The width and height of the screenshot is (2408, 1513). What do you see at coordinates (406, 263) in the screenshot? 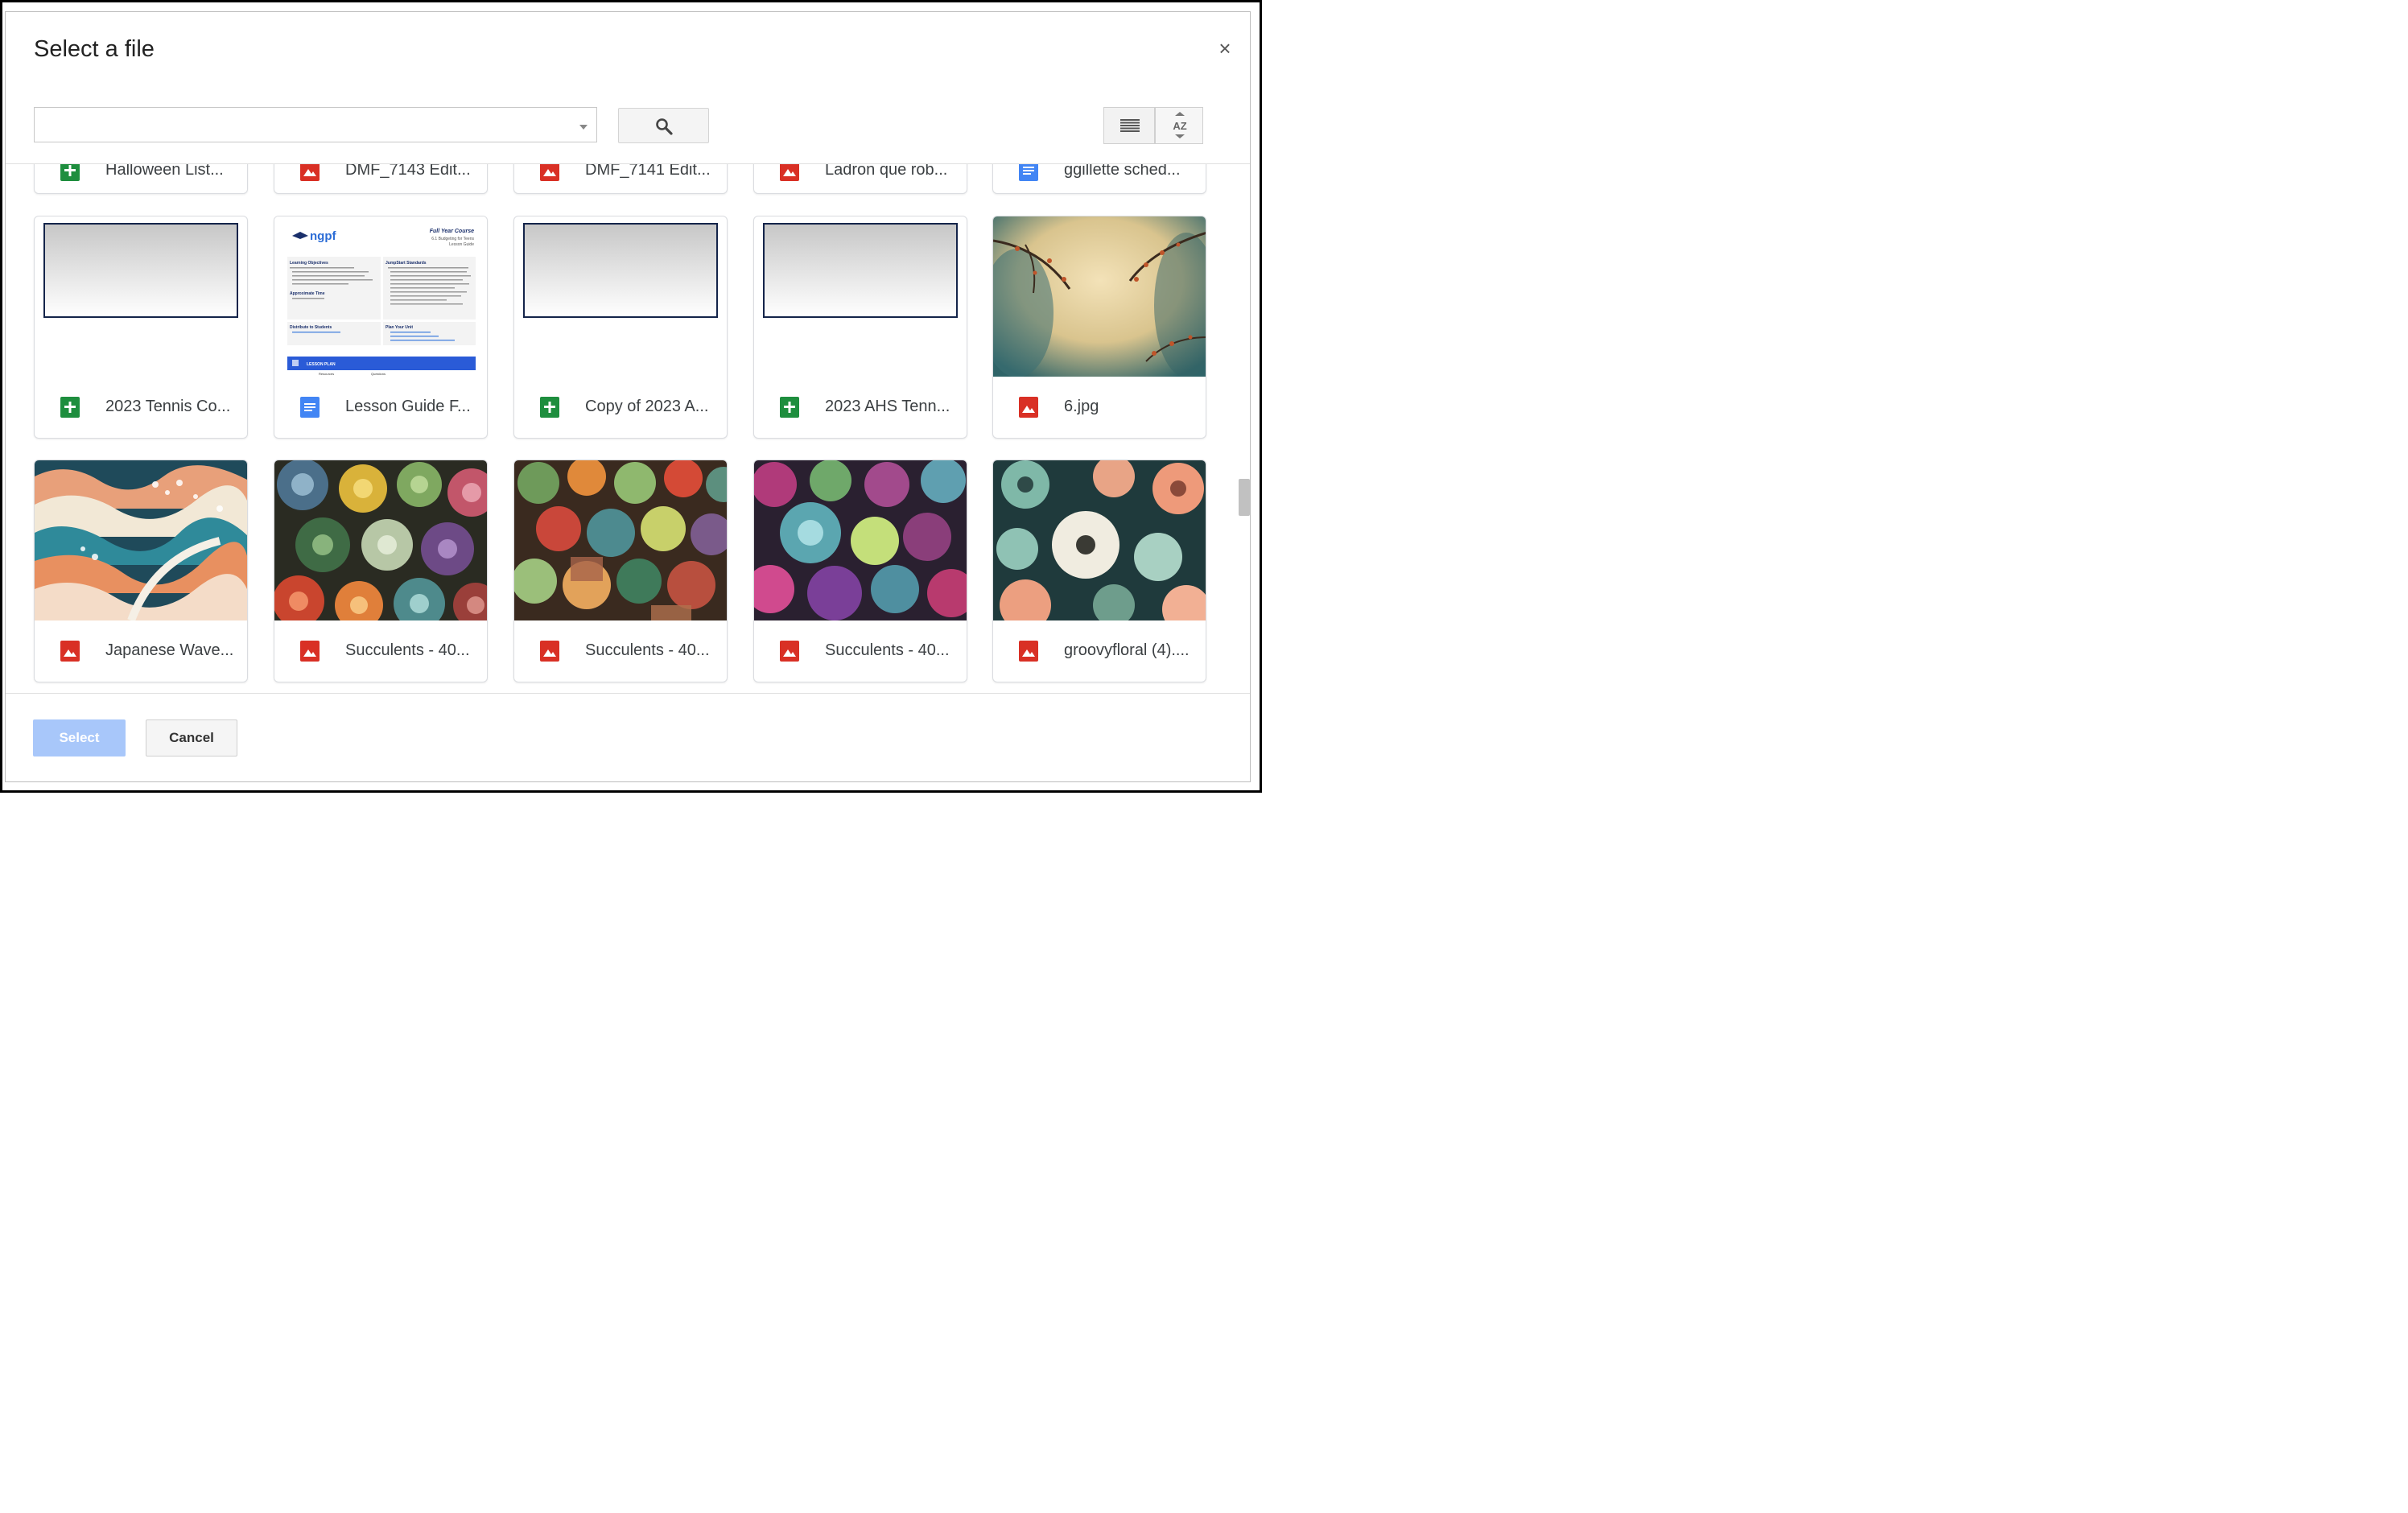
I see `lesson-section-2: JumpStart Standards` at bounding box center [406, 263].